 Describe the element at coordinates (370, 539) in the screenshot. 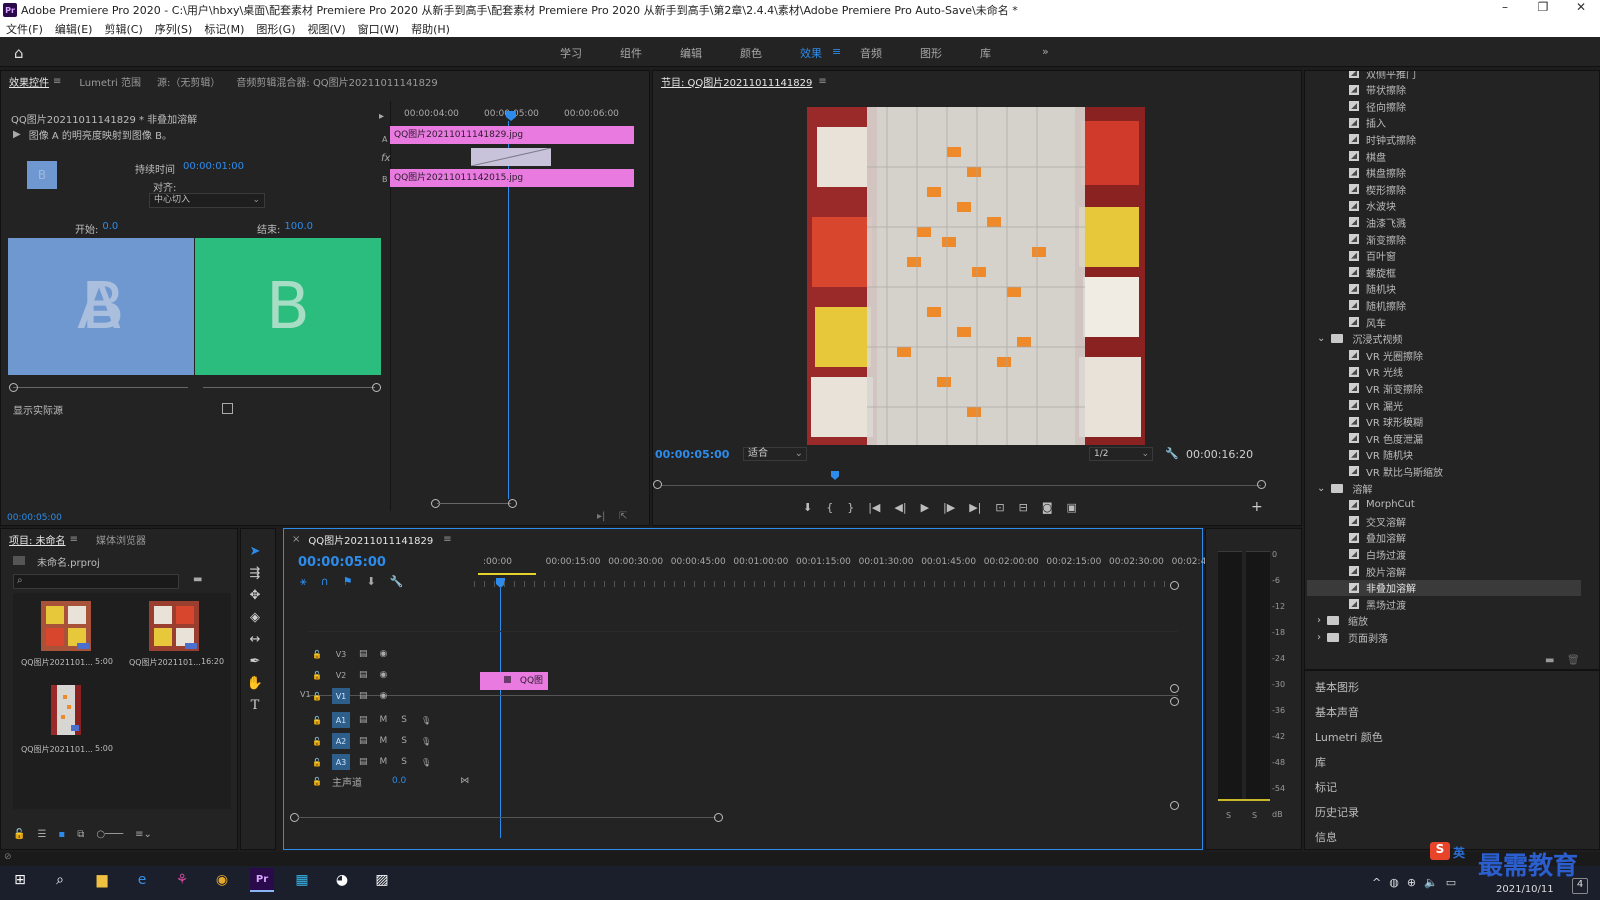

I see `timeline-sequence-tab: QQ图片20211011141829` at that location.